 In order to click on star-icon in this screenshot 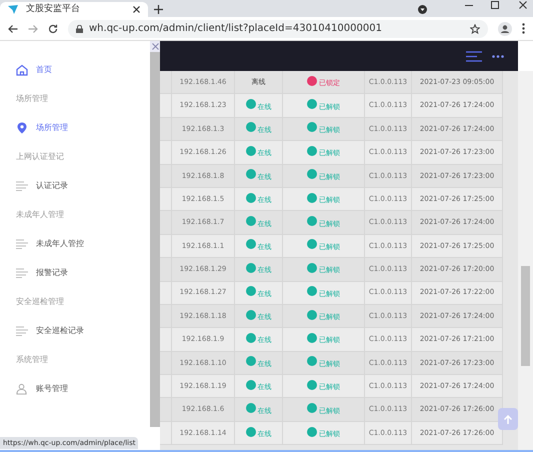, I will do `click(475, 29)`.